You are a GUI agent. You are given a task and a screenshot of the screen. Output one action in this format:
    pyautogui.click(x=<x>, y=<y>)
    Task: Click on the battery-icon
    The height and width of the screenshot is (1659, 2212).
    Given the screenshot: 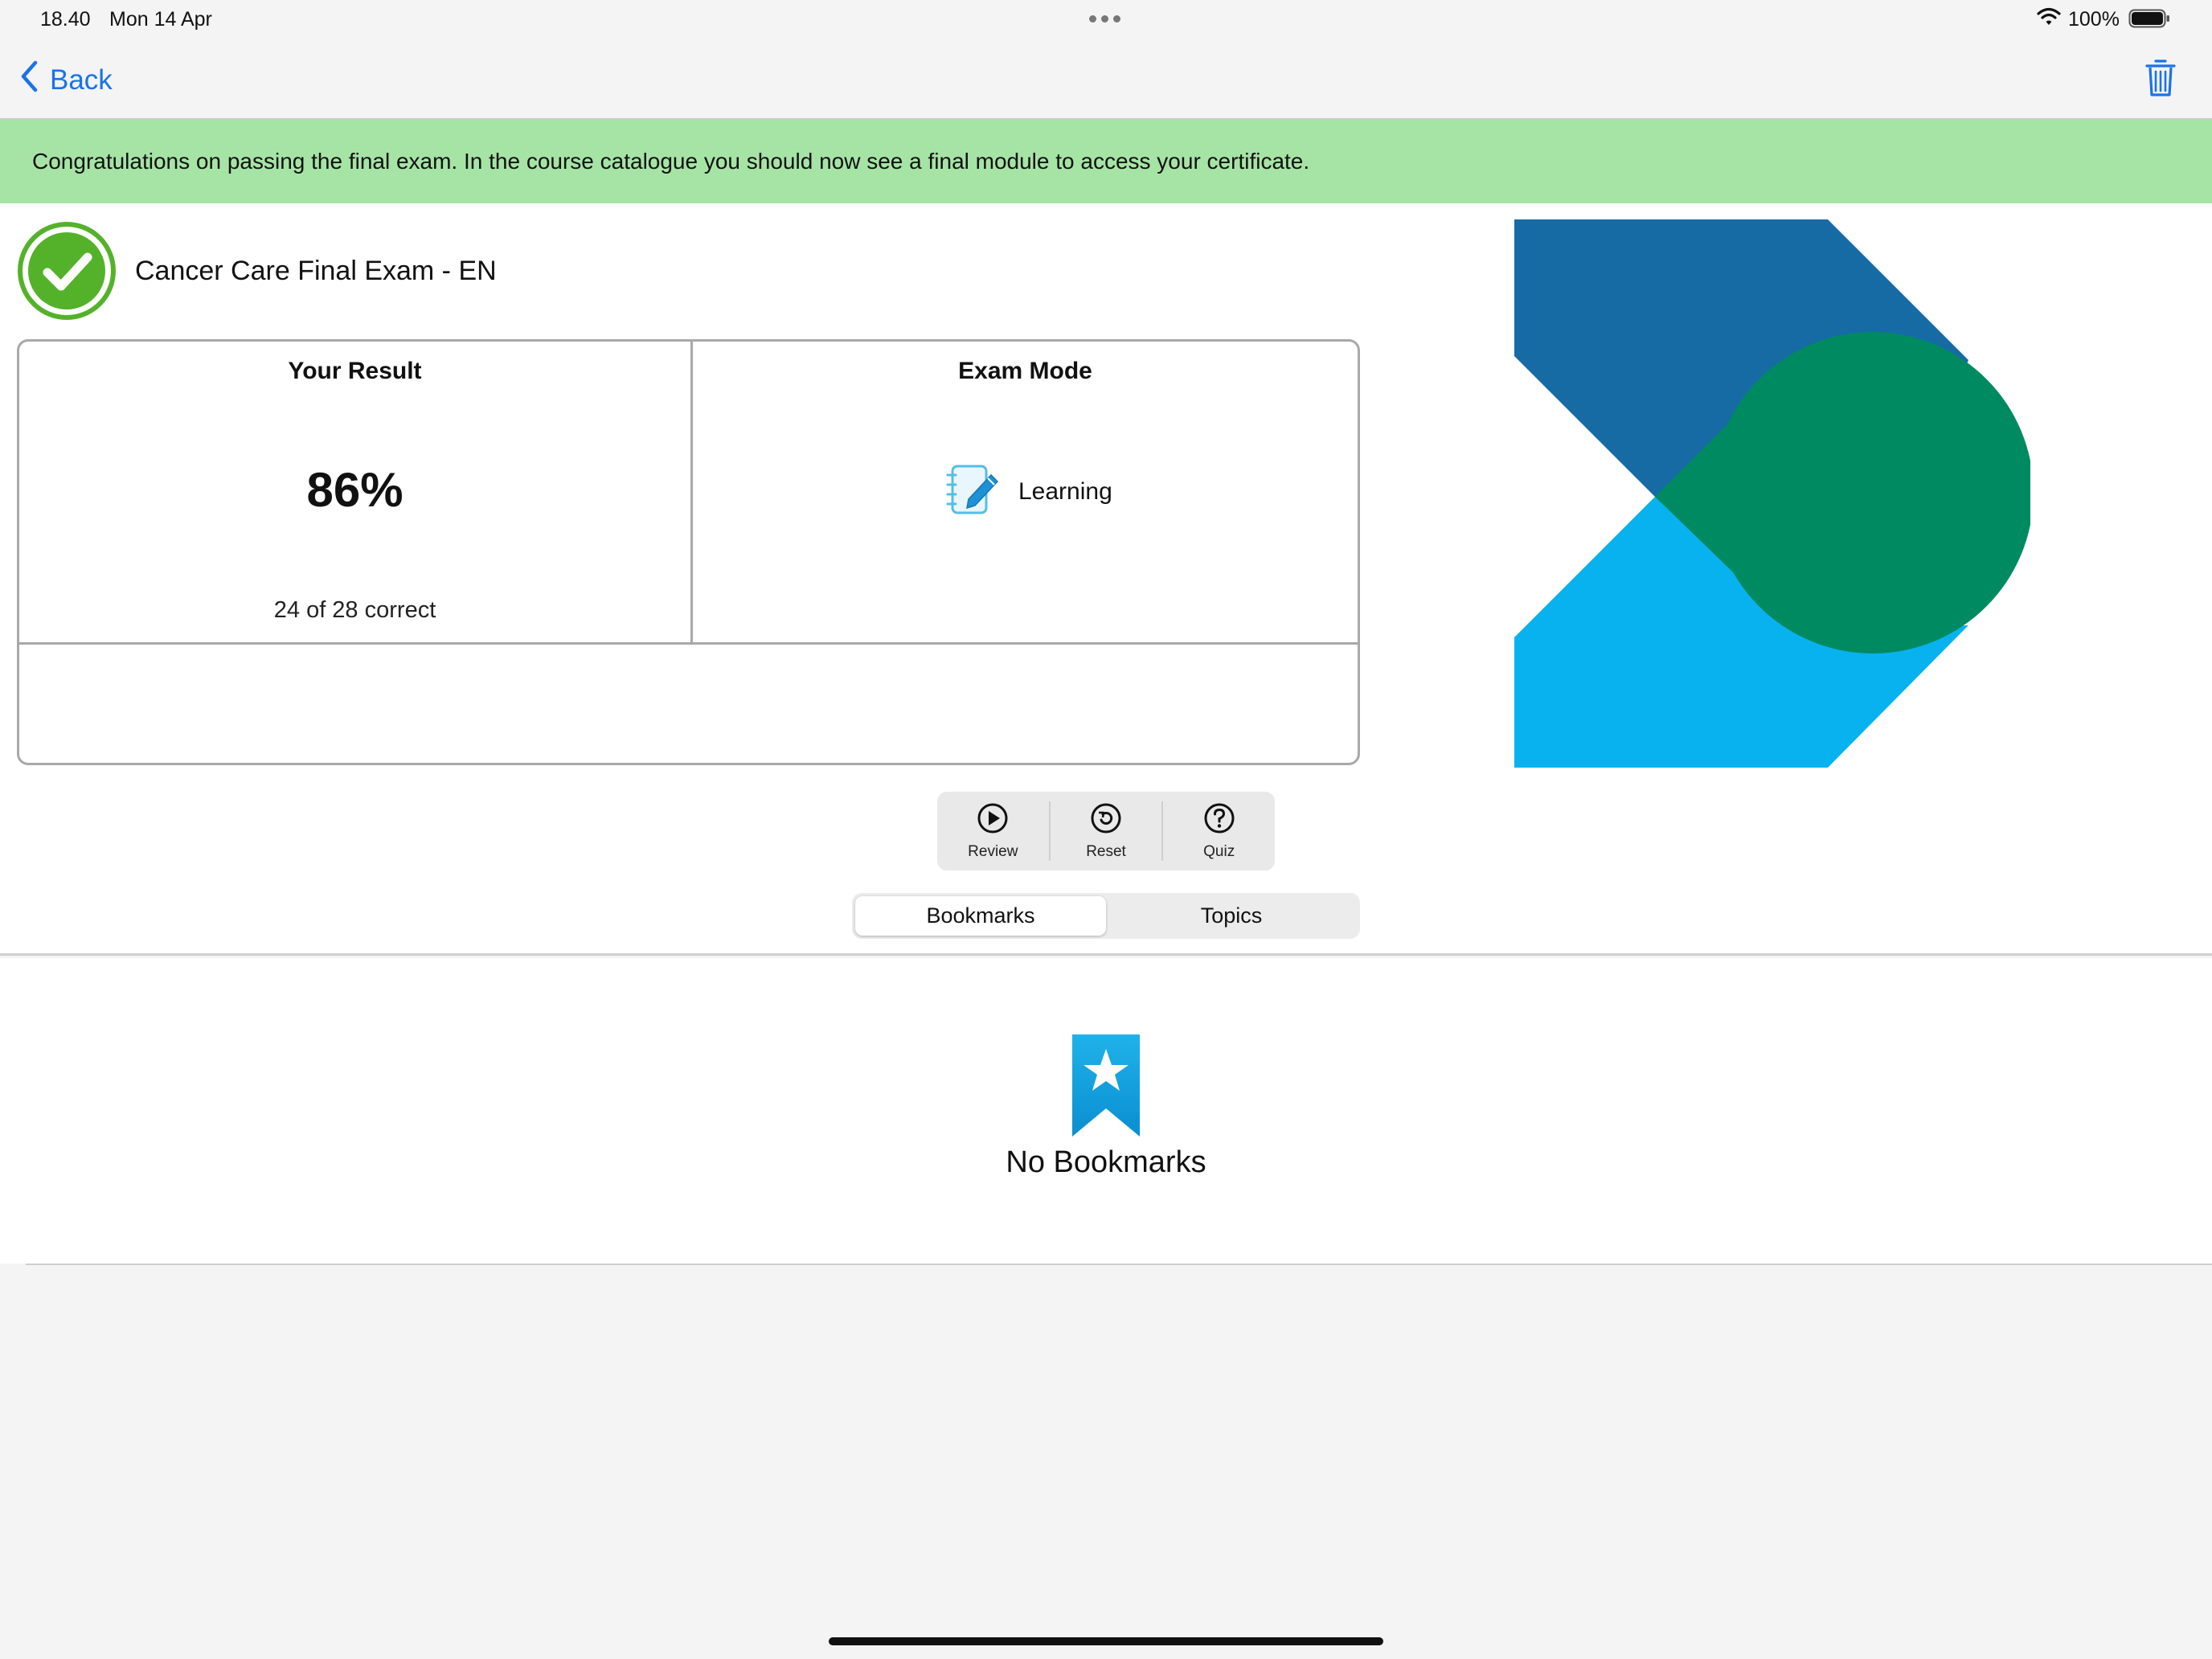 What is the action you would take?
    pyautogui.click(x=2149, y=18)
    